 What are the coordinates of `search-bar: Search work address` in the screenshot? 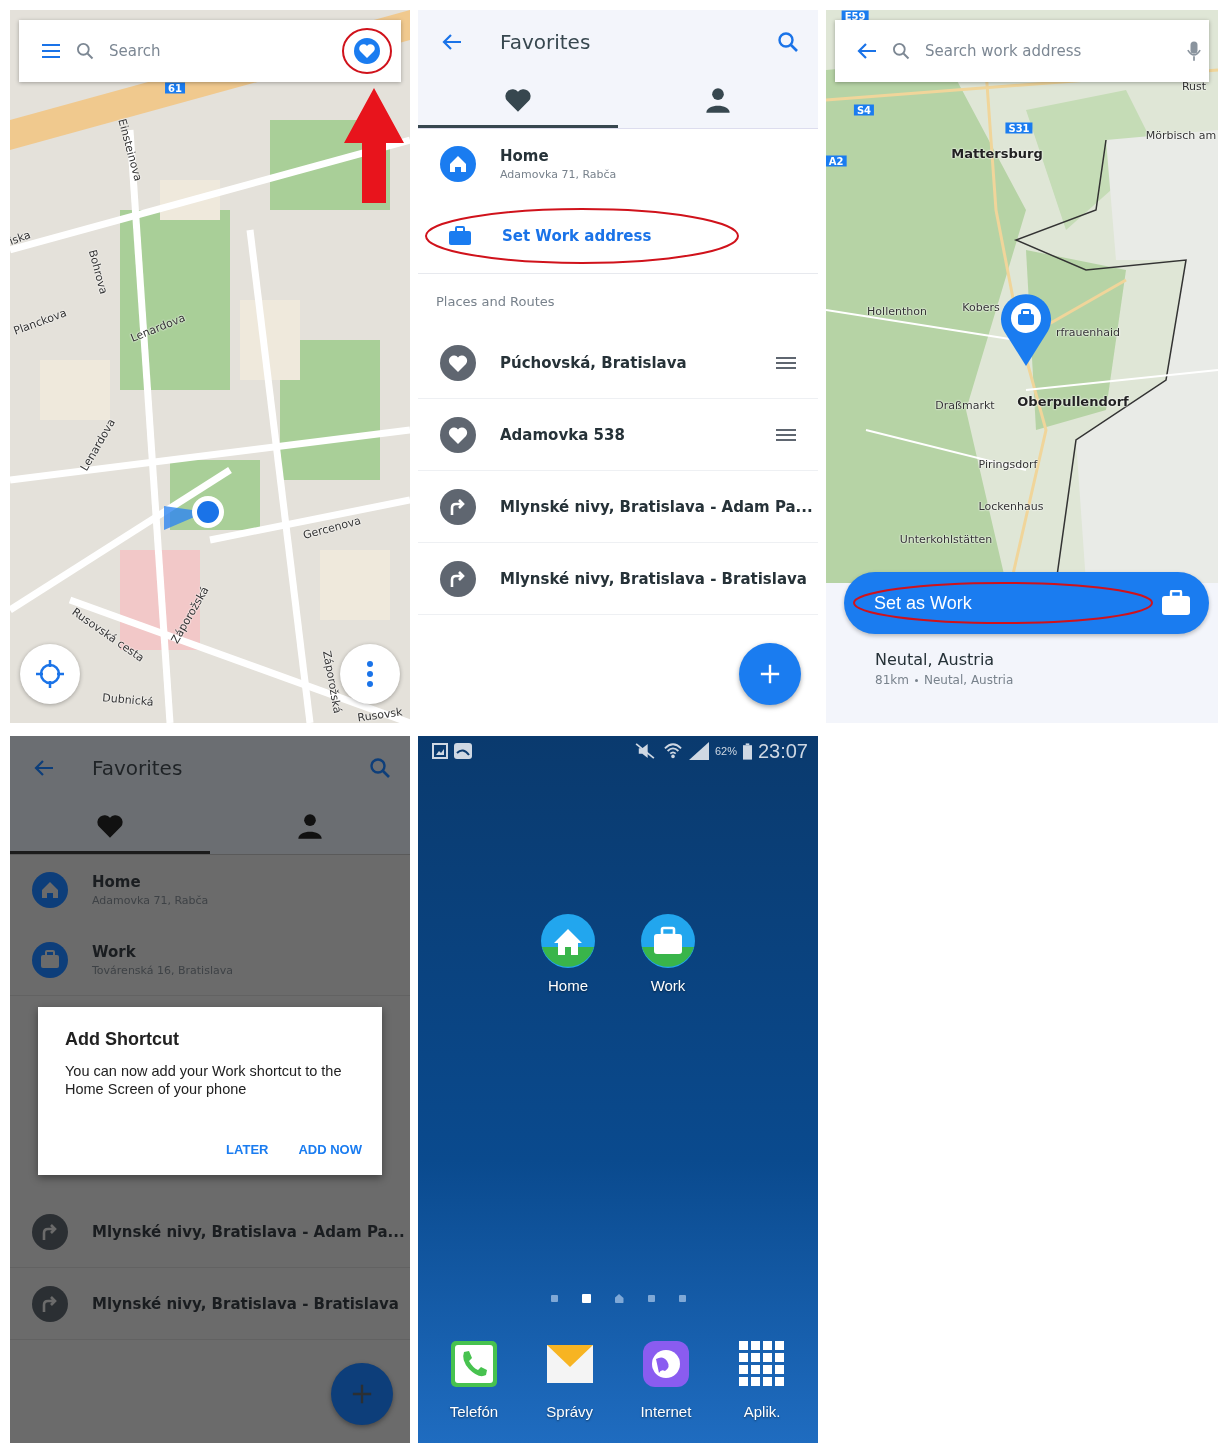 It's located at (1022, 51).